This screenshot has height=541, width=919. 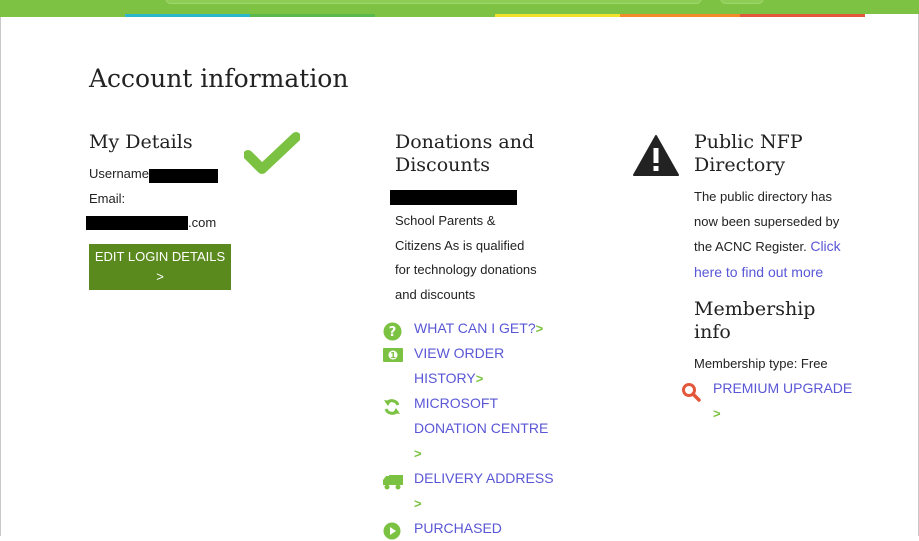 I want to click on menu-item-label: VIEW ORDER, so click(x=459, y=353).